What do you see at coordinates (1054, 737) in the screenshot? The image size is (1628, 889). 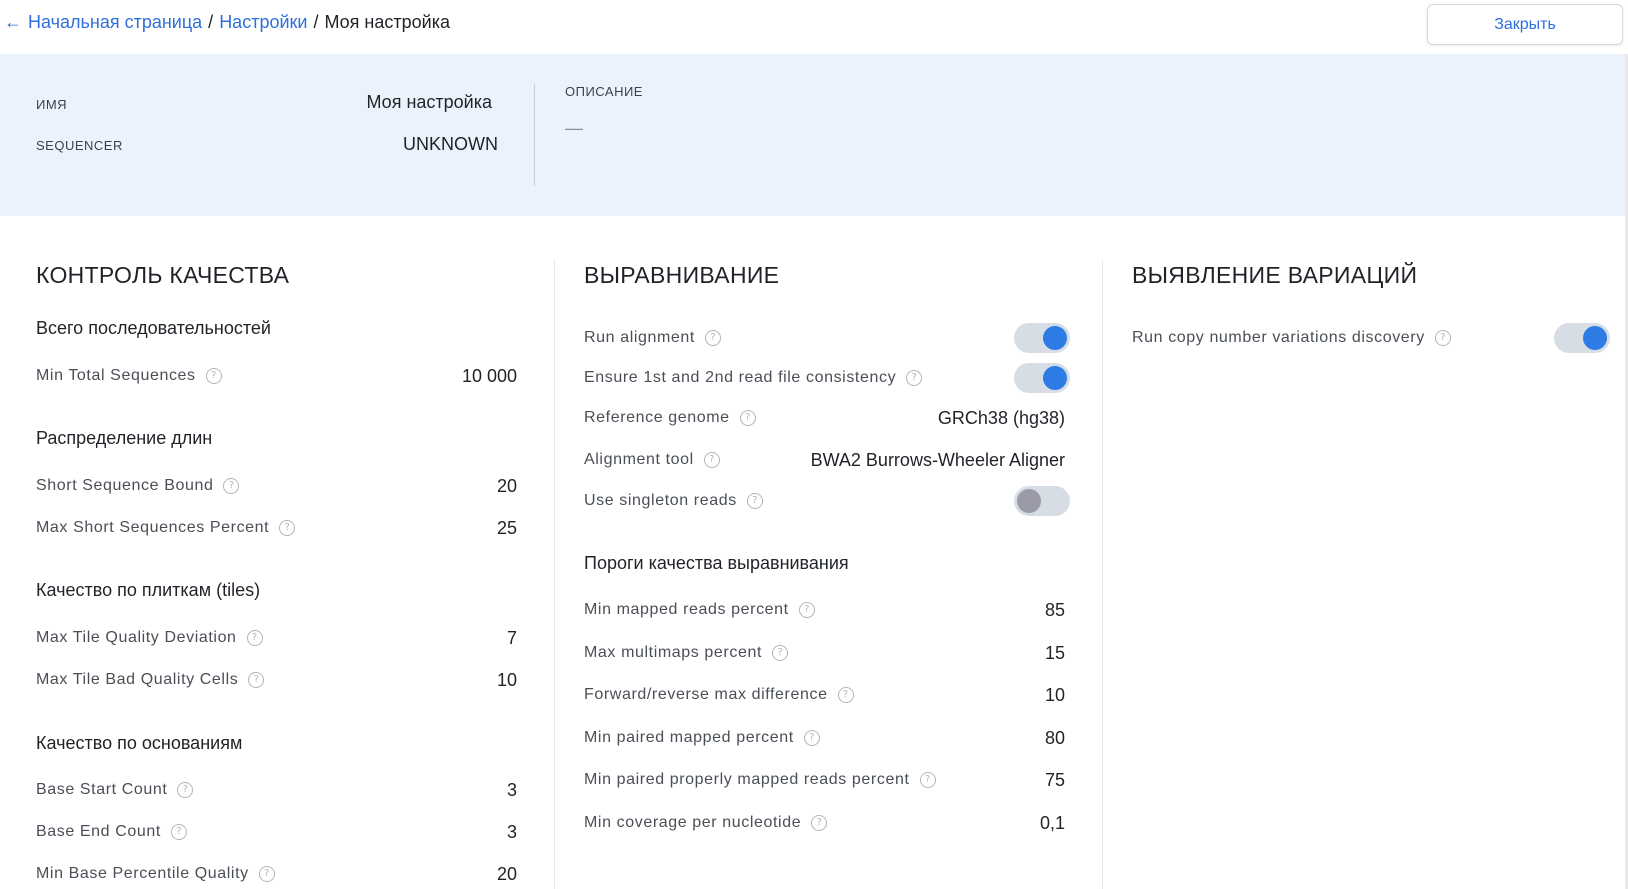 I see `setting-value: 80` at bounding box center [1054, 737].